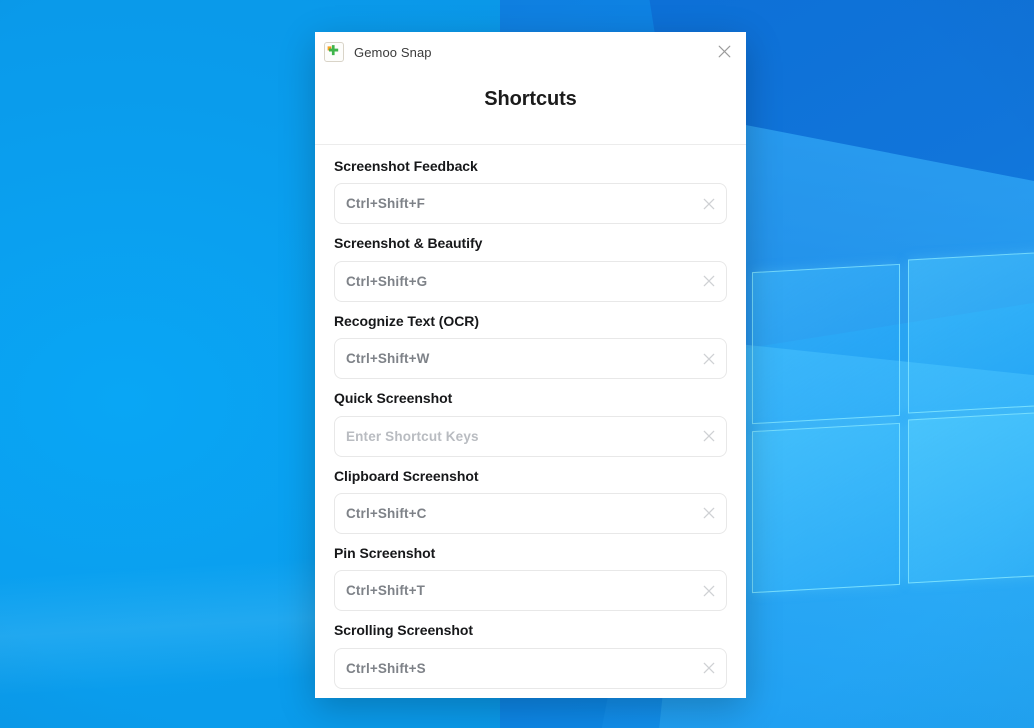 The width and height of the screenshot is (1034, 728). I want to click on shortcut-row: Pin Screenshot Ctrl+Shift+T, so click(530, 578).